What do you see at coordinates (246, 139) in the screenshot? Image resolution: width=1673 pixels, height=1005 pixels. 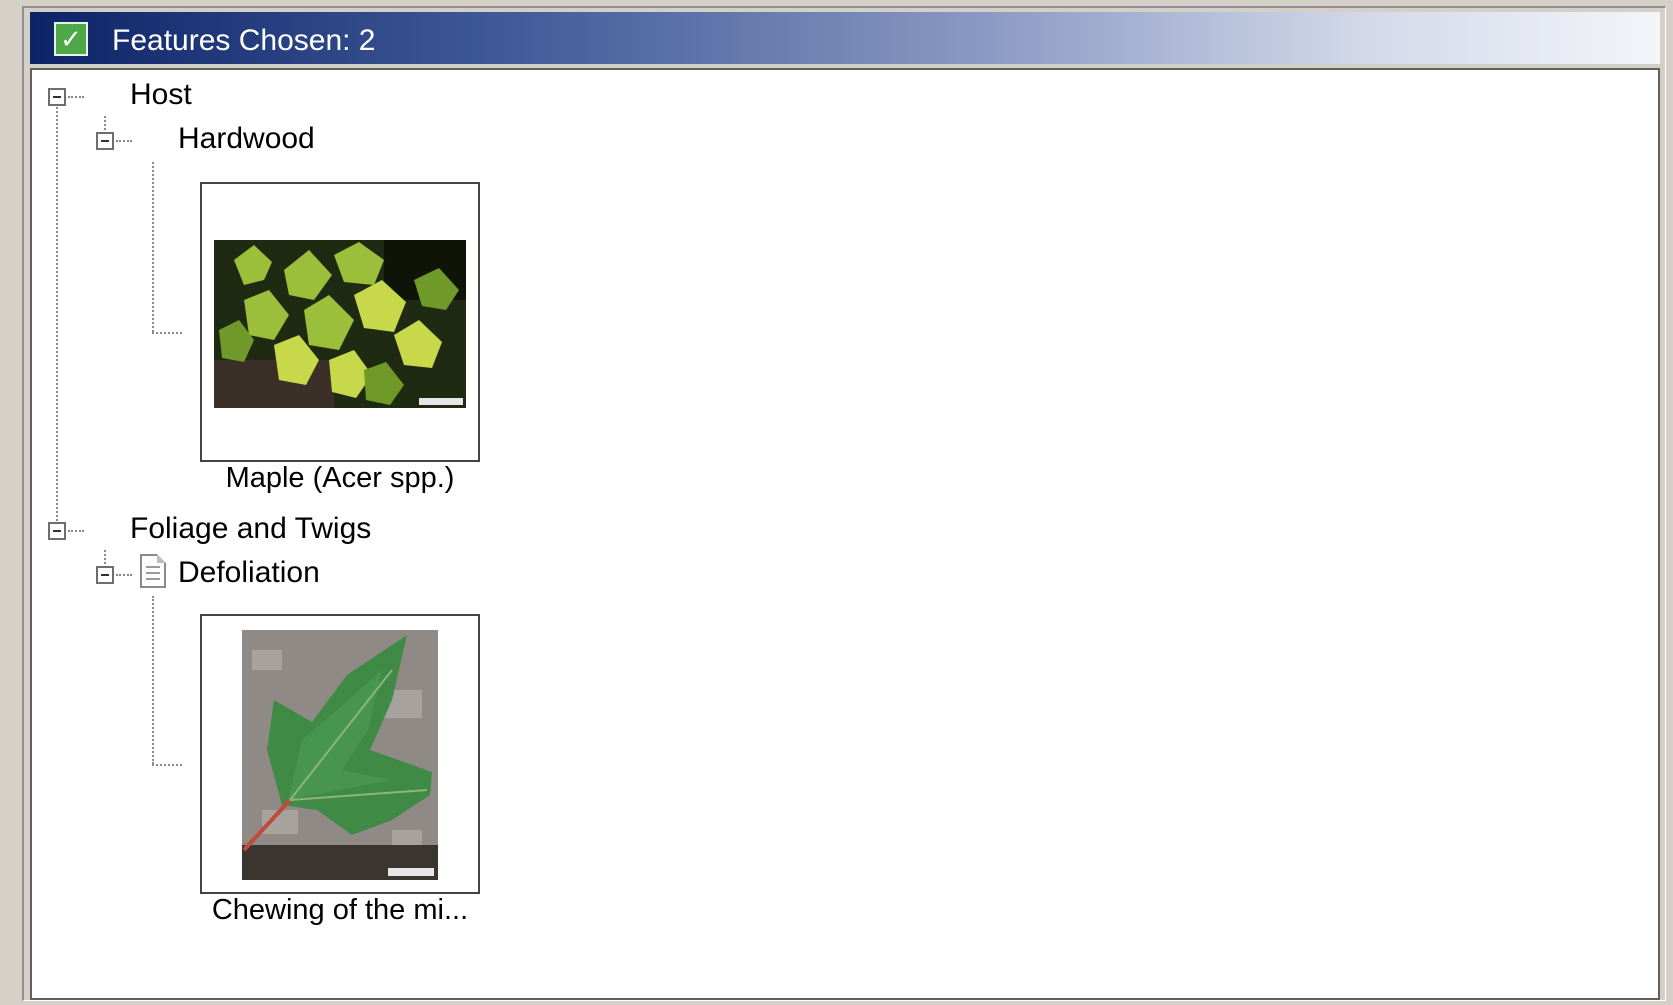 I see `tree-node-hardwood: Hardwood` at bounding box center [246, 139].